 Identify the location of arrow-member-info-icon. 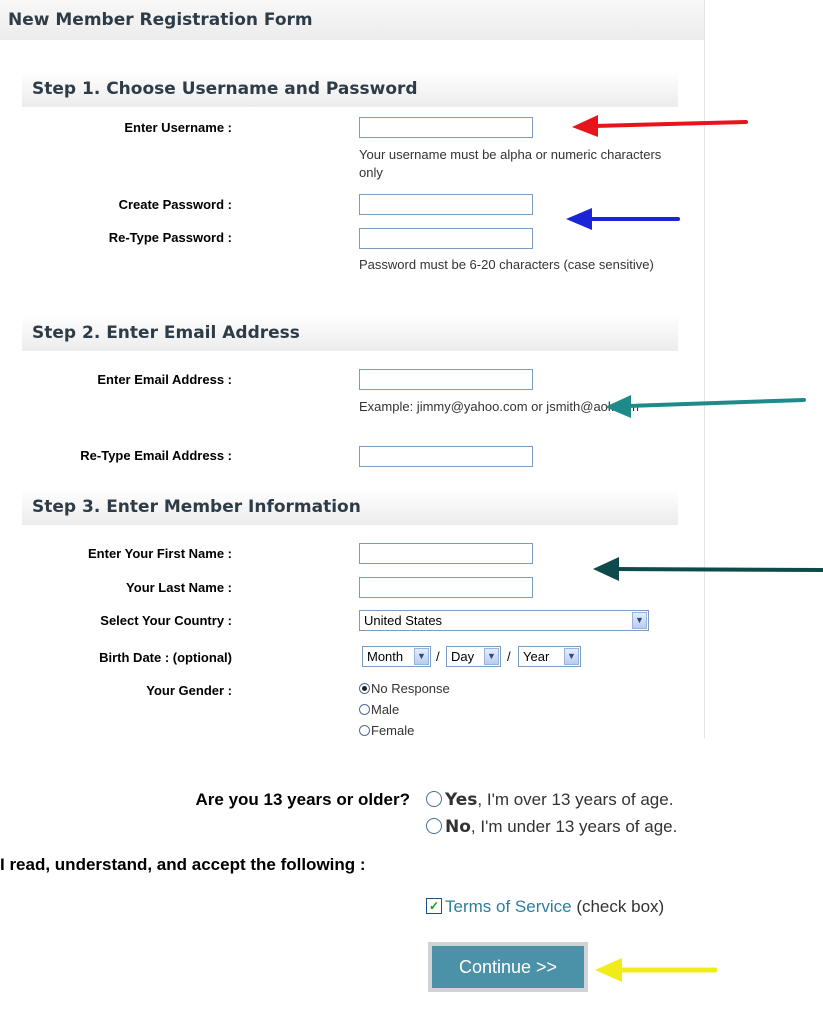
(708, 569).